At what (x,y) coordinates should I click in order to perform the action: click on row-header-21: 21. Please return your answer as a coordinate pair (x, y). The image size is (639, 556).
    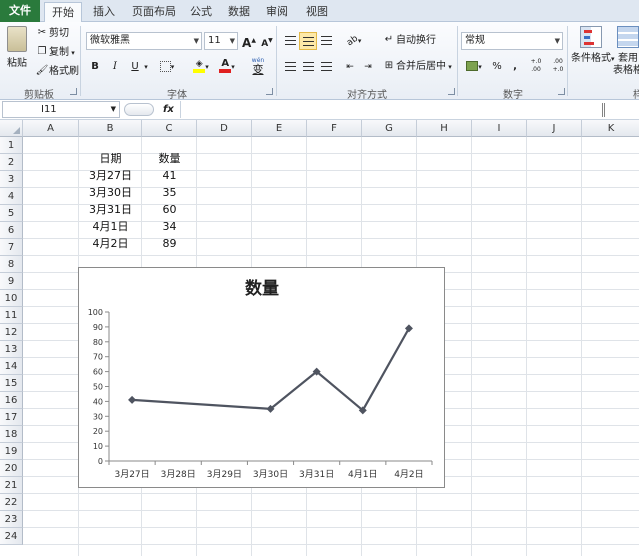
    Looking at the image, I should click on (11, 485).